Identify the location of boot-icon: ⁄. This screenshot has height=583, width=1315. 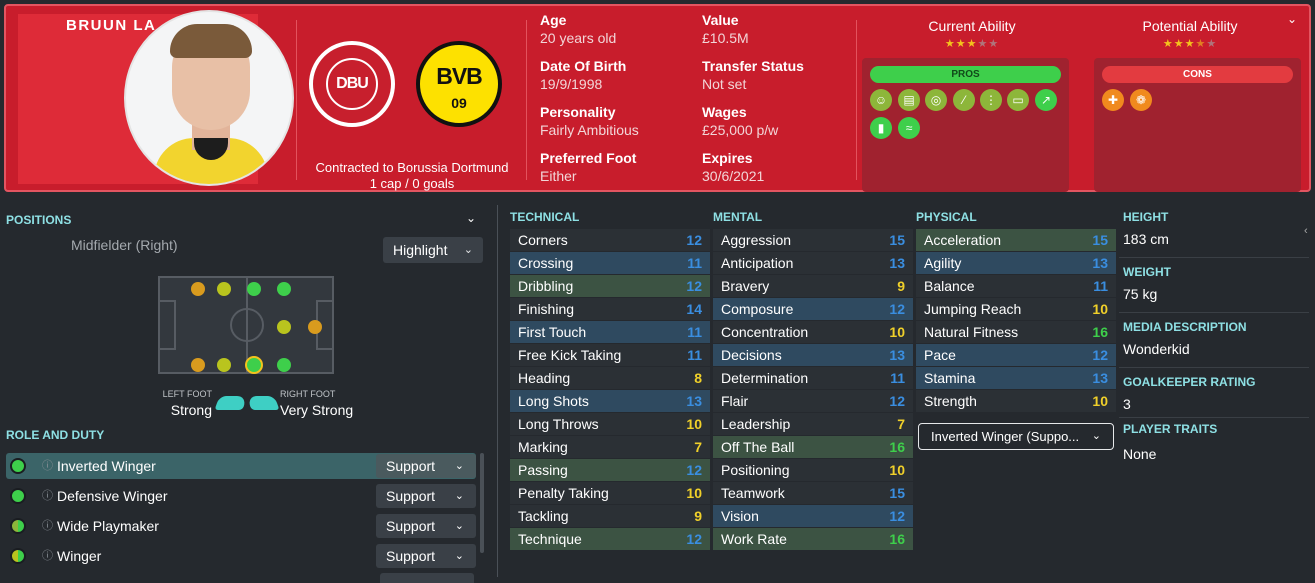
(964, 100).